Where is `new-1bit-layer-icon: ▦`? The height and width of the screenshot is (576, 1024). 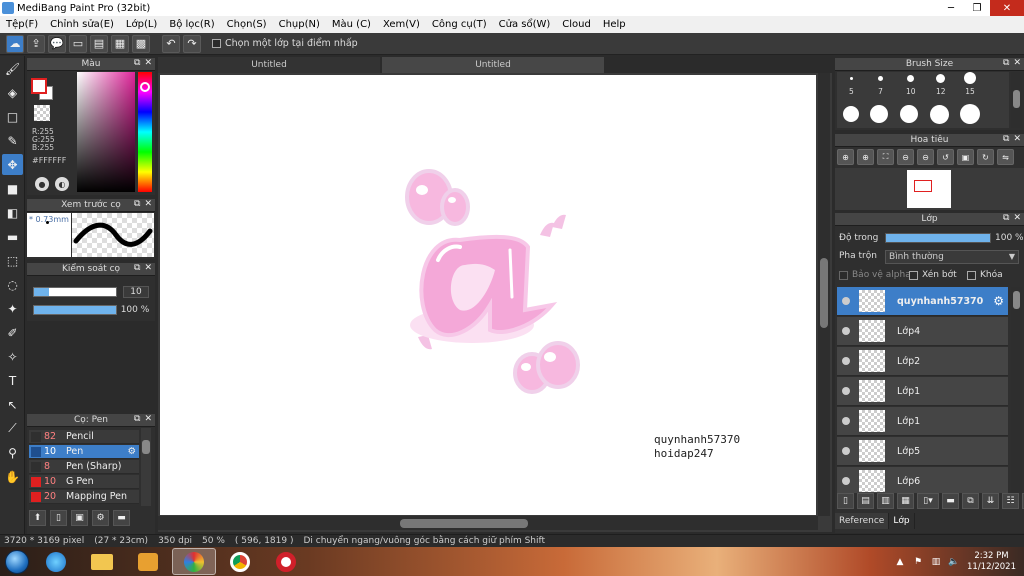 new-1bit-layer-icon: ▦ is located at coordinates (905, 501).